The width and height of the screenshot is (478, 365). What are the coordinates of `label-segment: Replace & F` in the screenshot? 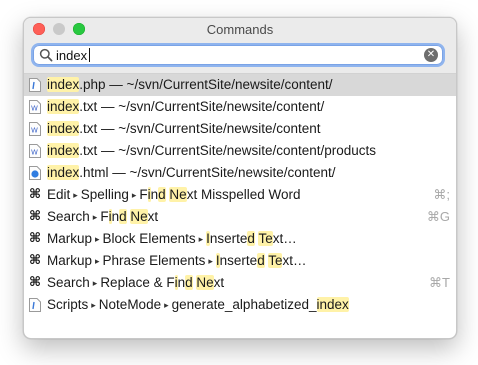 It's located at (137, 282).